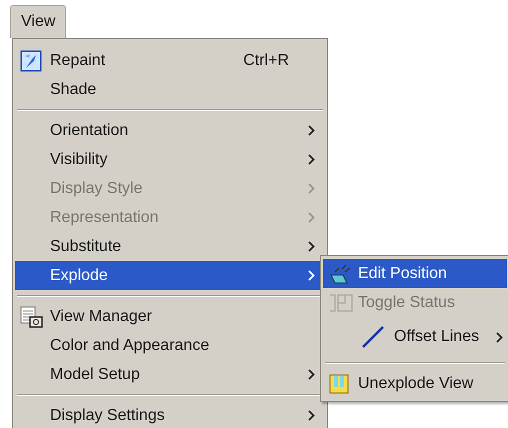 Image resolution: width=508 pixels, height=428 pixels. Describe the element at coordinates (170, 159) in the screenshot. I see `menu-item: Visibility` at that location.